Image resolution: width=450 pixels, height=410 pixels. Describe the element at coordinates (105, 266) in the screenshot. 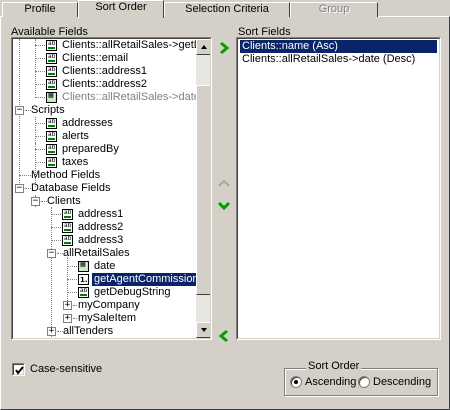

I see `tree-item: ▦ date` at that location.